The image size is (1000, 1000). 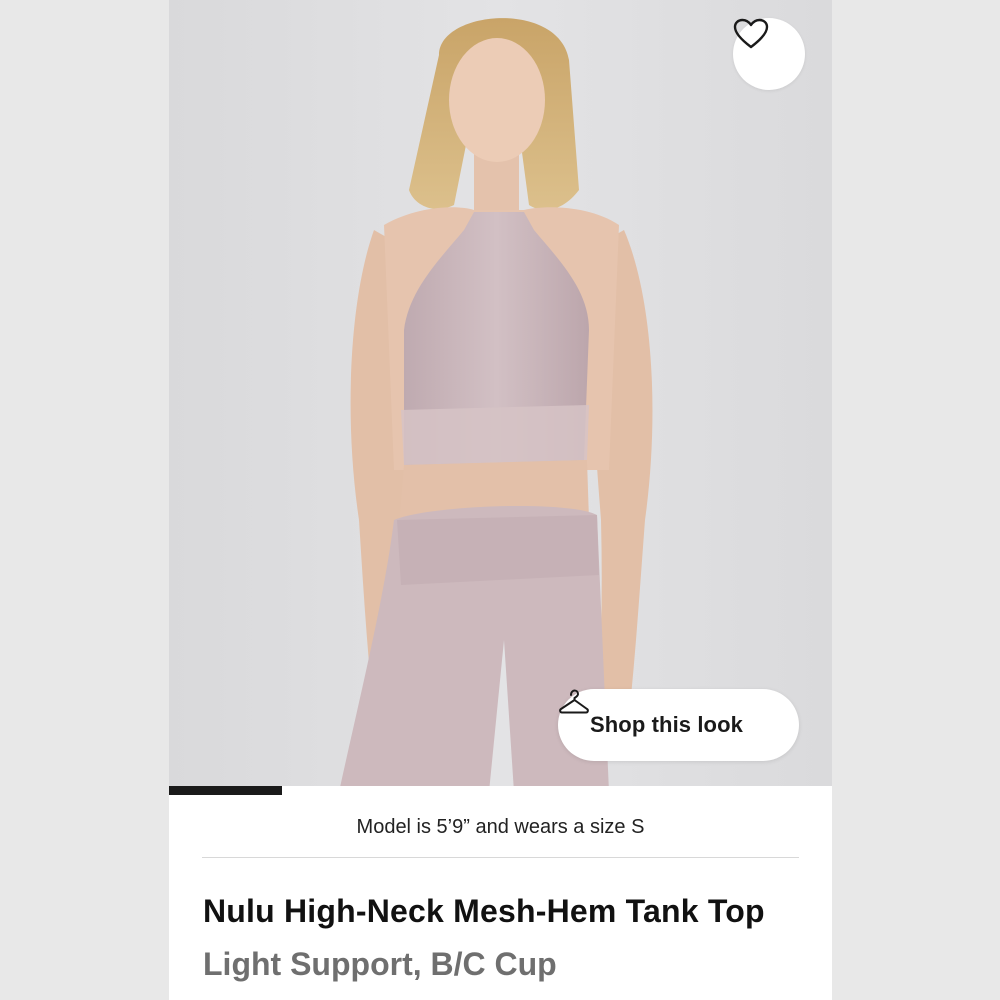 What do you see at coordinates (769, 54) in the screenshot?
I see `favorite-button` at bounding box center [769, 54].